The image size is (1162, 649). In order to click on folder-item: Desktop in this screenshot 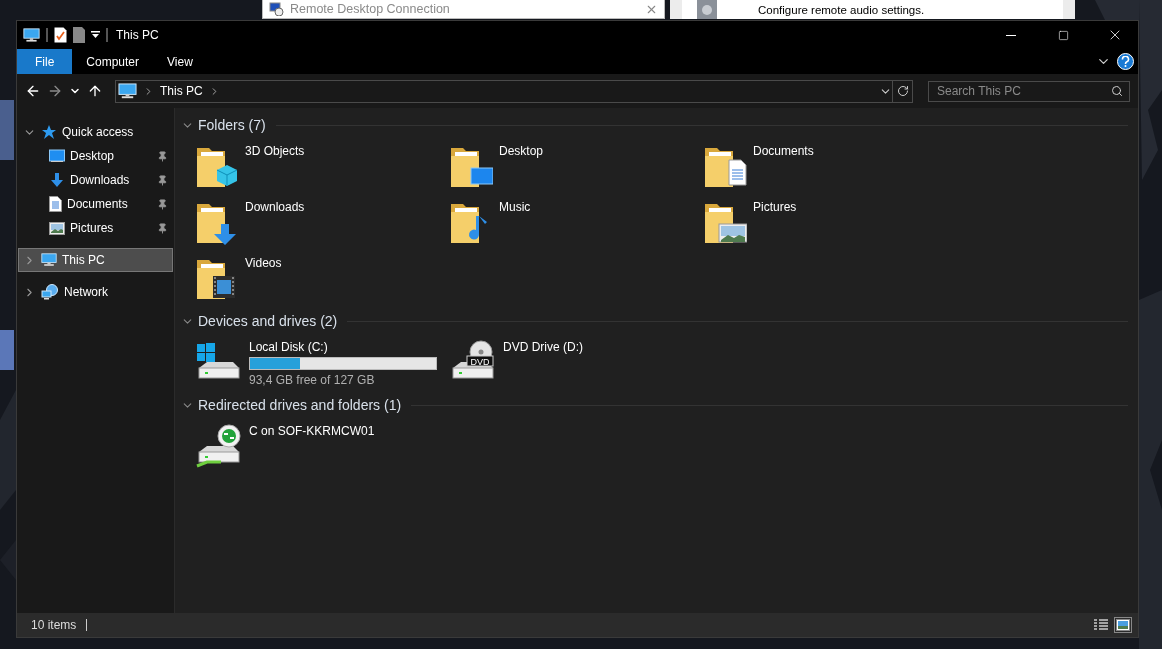, I will do `click(576, 164)`.